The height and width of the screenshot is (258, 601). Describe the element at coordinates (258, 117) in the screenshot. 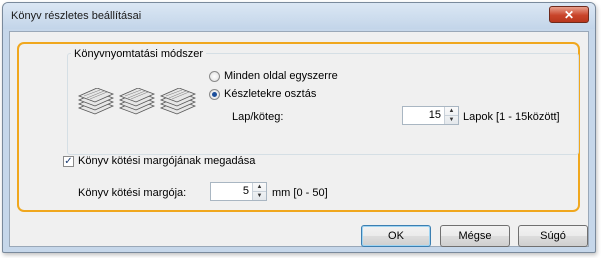

I see `sheets-per-set-label: Lap/köteg:` at that location.